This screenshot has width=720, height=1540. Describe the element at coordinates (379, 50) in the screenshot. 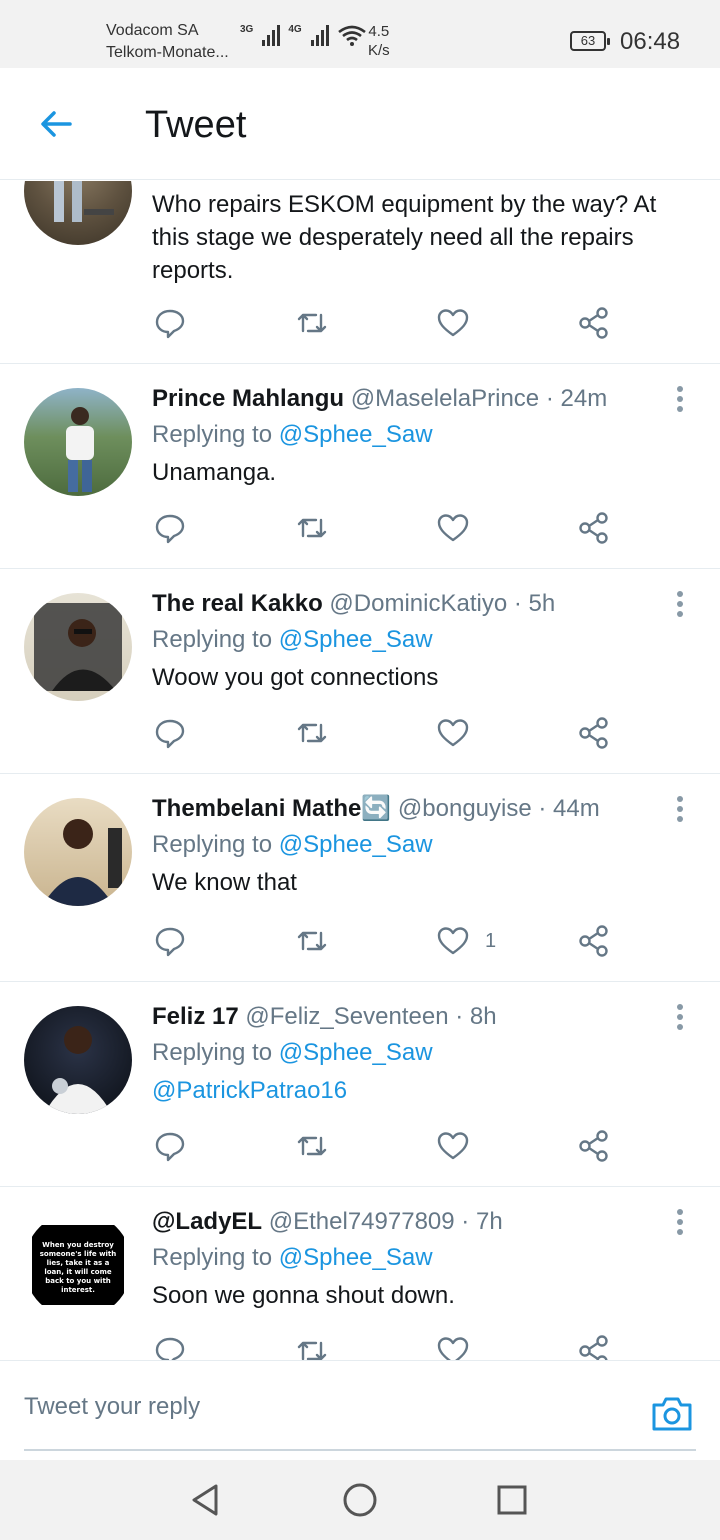

I see `speed-unit: K/s` at that location.